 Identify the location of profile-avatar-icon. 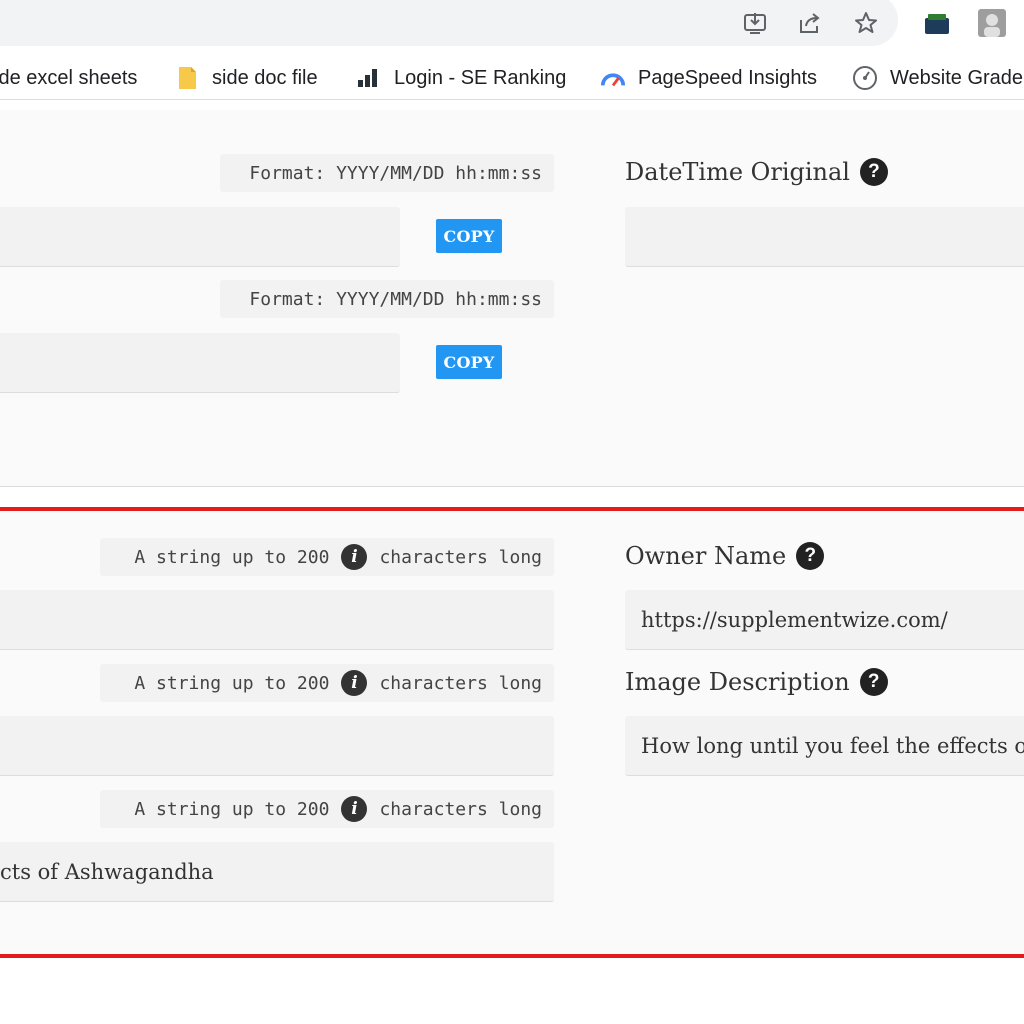
(992, 23).